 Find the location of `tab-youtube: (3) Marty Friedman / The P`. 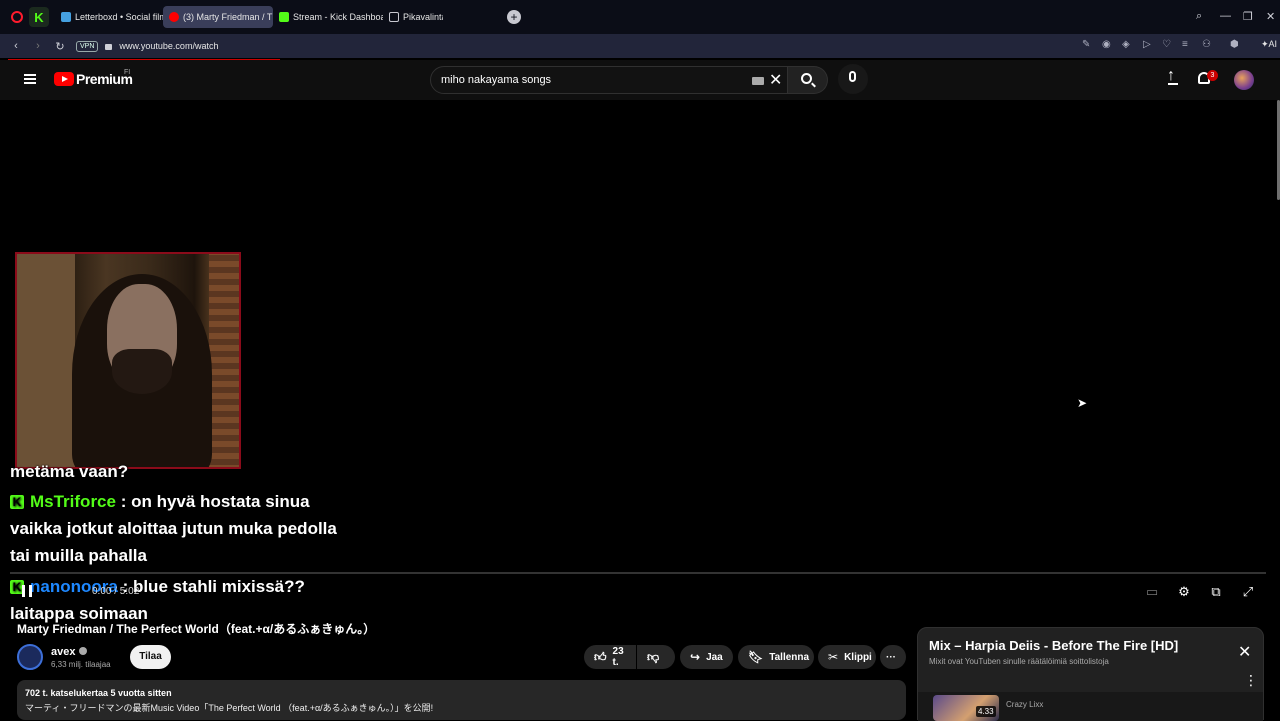

tab-youtube: (3) Marty Friedman / The P is located at coordinates (218, 17).